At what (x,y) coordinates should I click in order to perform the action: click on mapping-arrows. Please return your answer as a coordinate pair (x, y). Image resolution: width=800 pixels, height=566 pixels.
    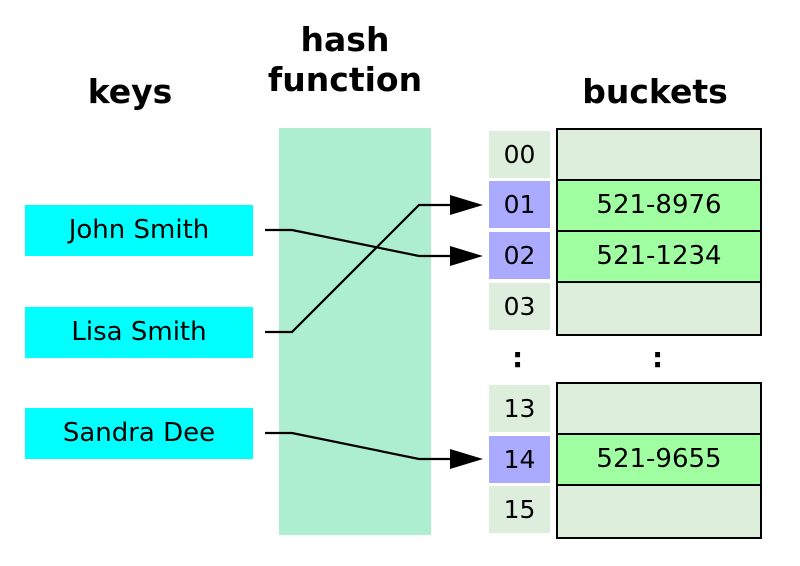
    Looking at the image, I should click on (374, 332).